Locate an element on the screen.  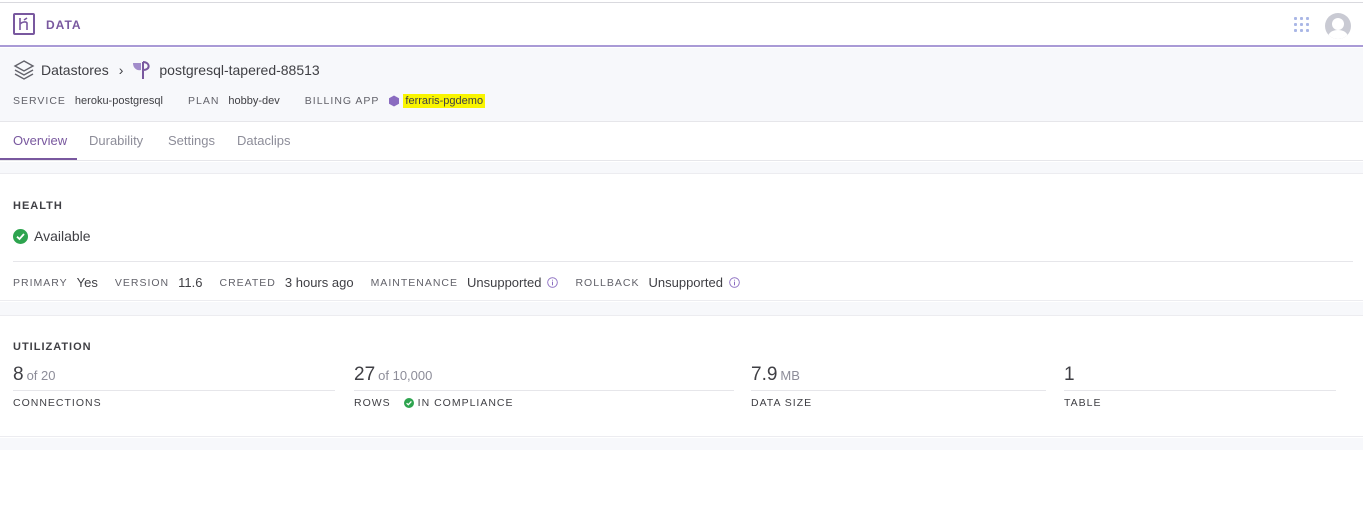
breadcrumb: Datastores › postgresql-tapered-88513 is located at coordinates (166, 70).